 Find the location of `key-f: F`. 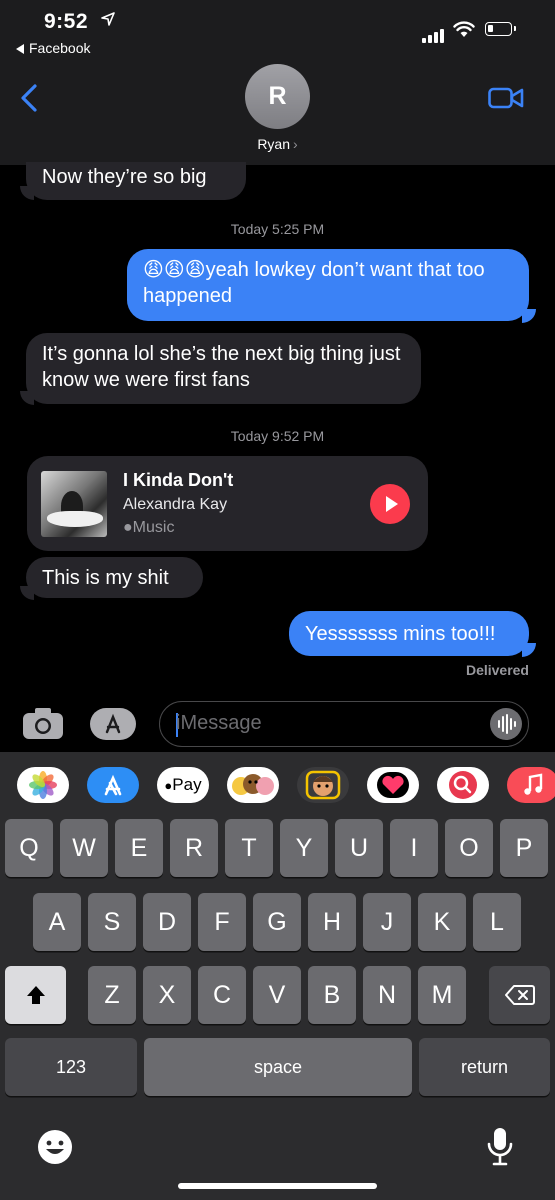

key-f: F is located at coordinates (222, 922).